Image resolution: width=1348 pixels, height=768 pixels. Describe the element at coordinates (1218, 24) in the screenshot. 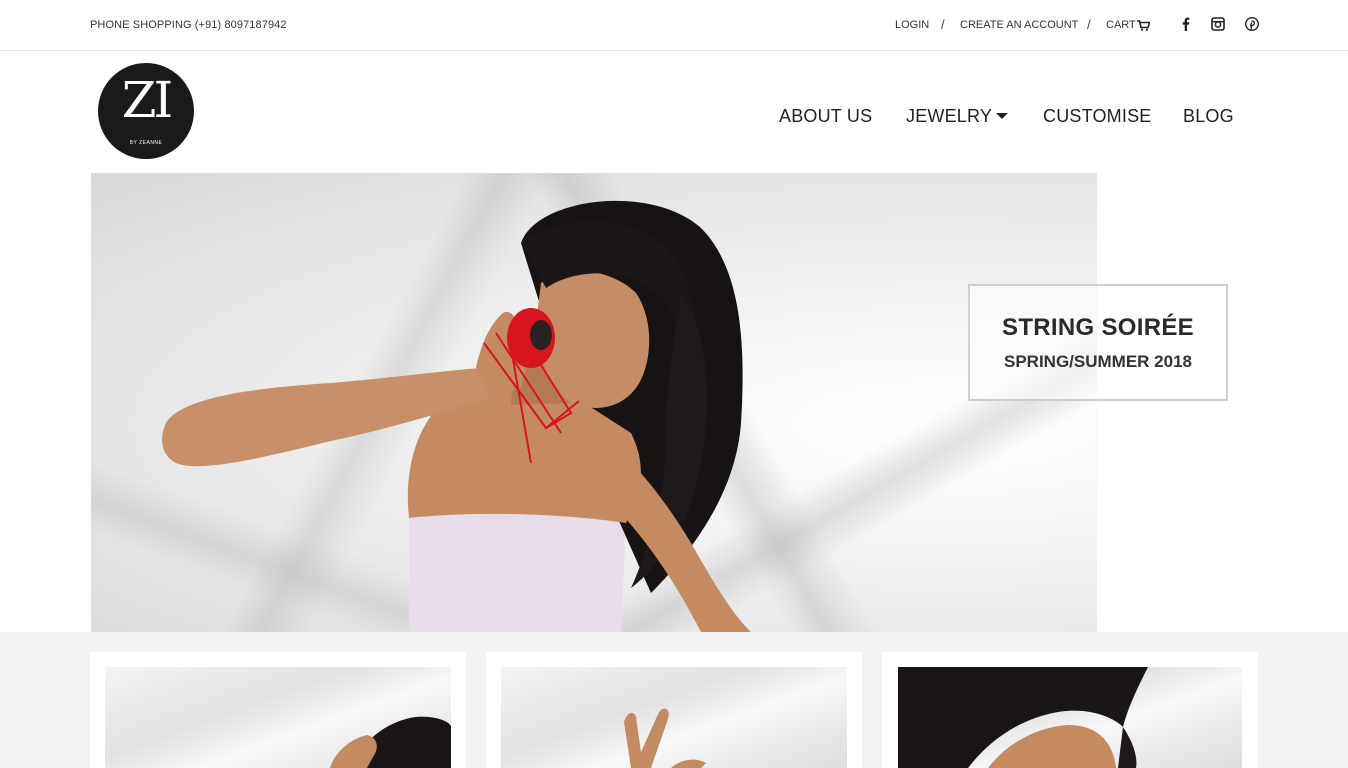

I see `instagram-icon` at that location.